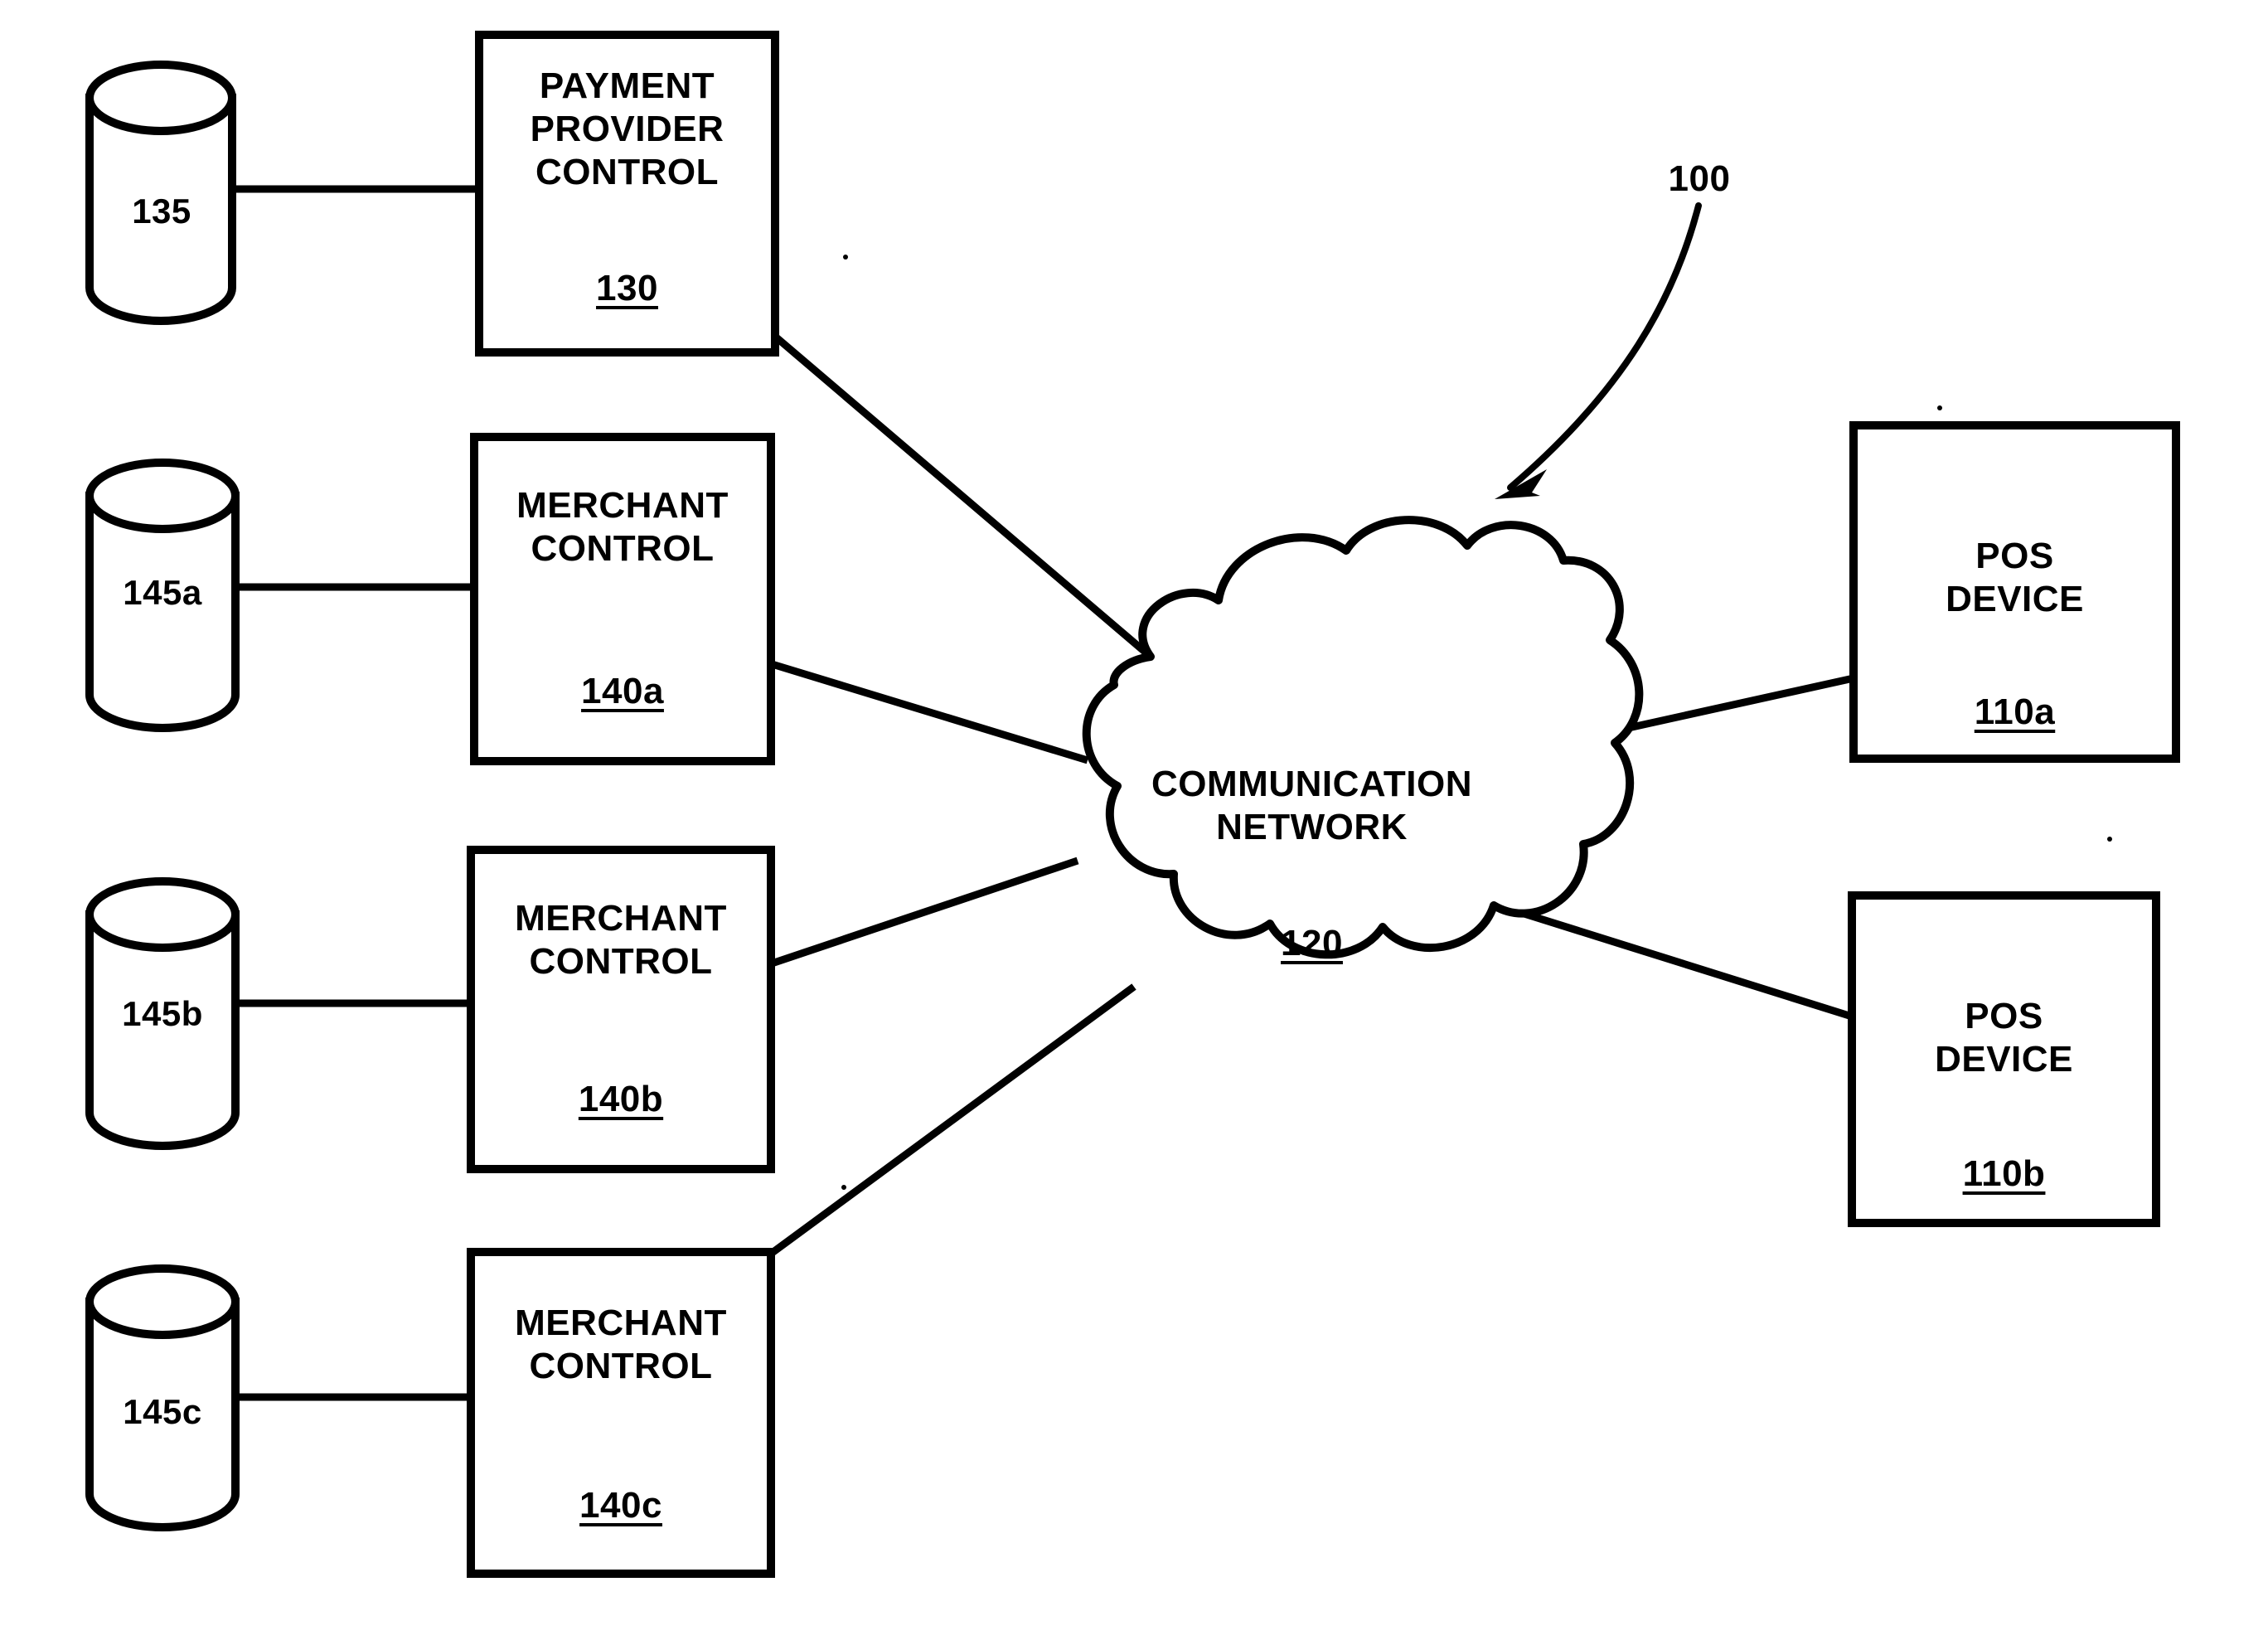 This screenshot has height=1645, width=2268. Describe the element at coordinates (1363, 737) in the screenshot. I see `communication-network-cloud` at that location.